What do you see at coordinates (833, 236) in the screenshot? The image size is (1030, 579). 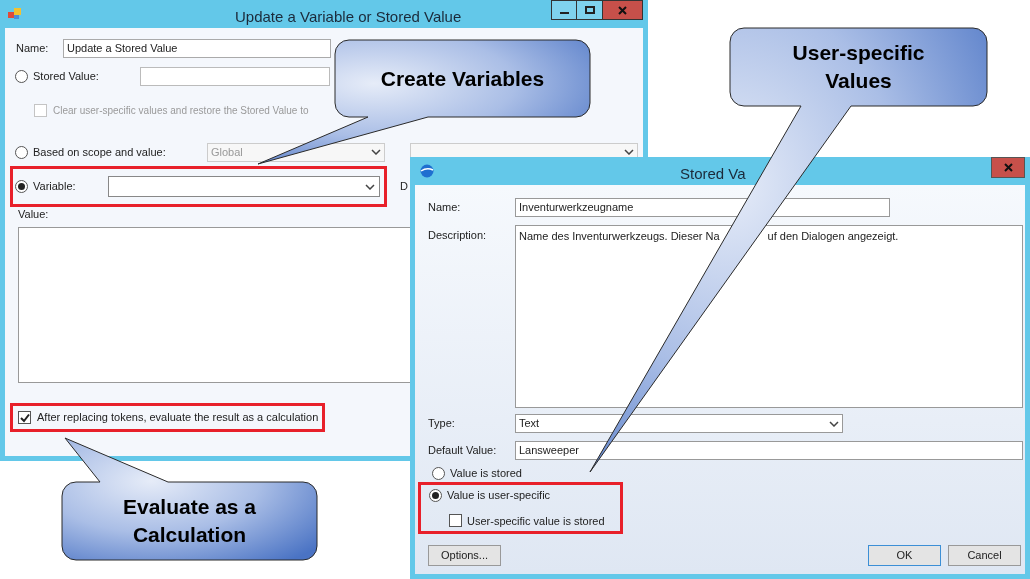 I see `description-text: uf den Dialogen angezeigt.` at bounding box center [833, 236].